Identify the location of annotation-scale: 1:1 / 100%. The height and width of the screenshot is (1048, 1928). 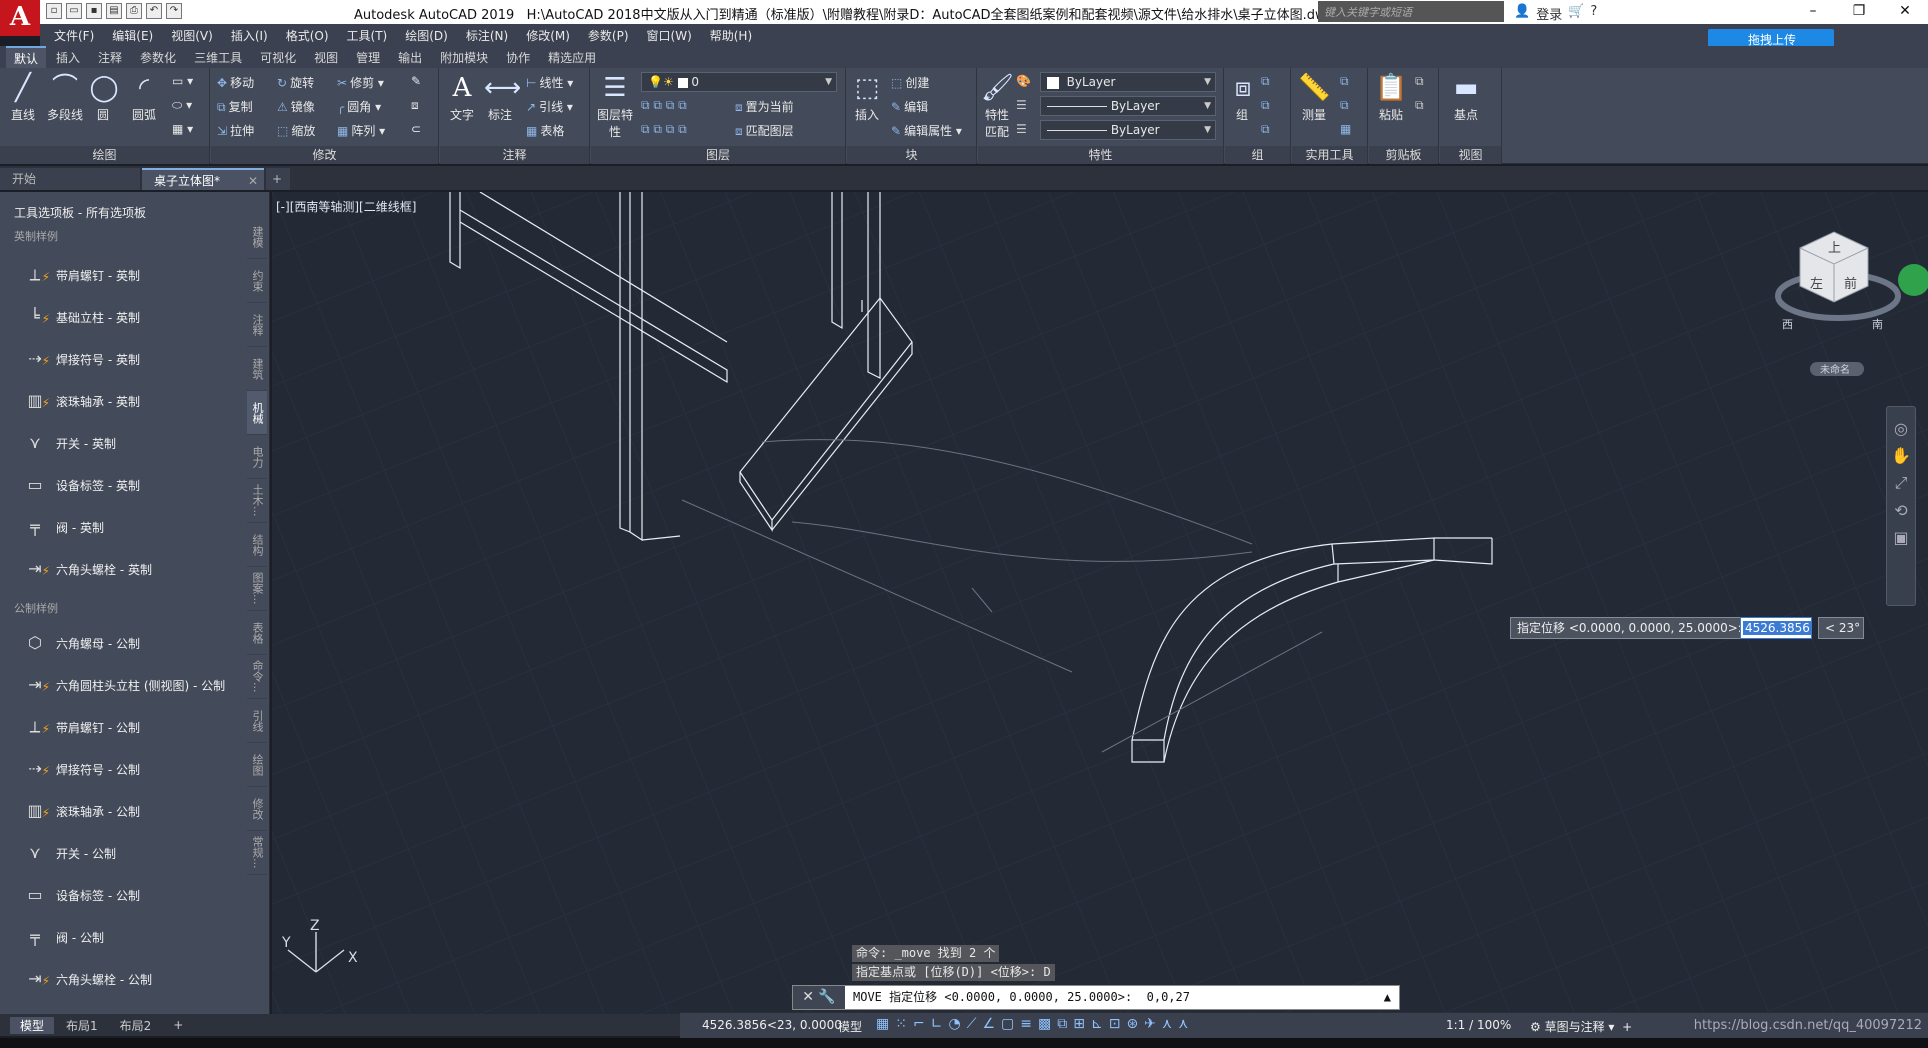
(1478, 1025).